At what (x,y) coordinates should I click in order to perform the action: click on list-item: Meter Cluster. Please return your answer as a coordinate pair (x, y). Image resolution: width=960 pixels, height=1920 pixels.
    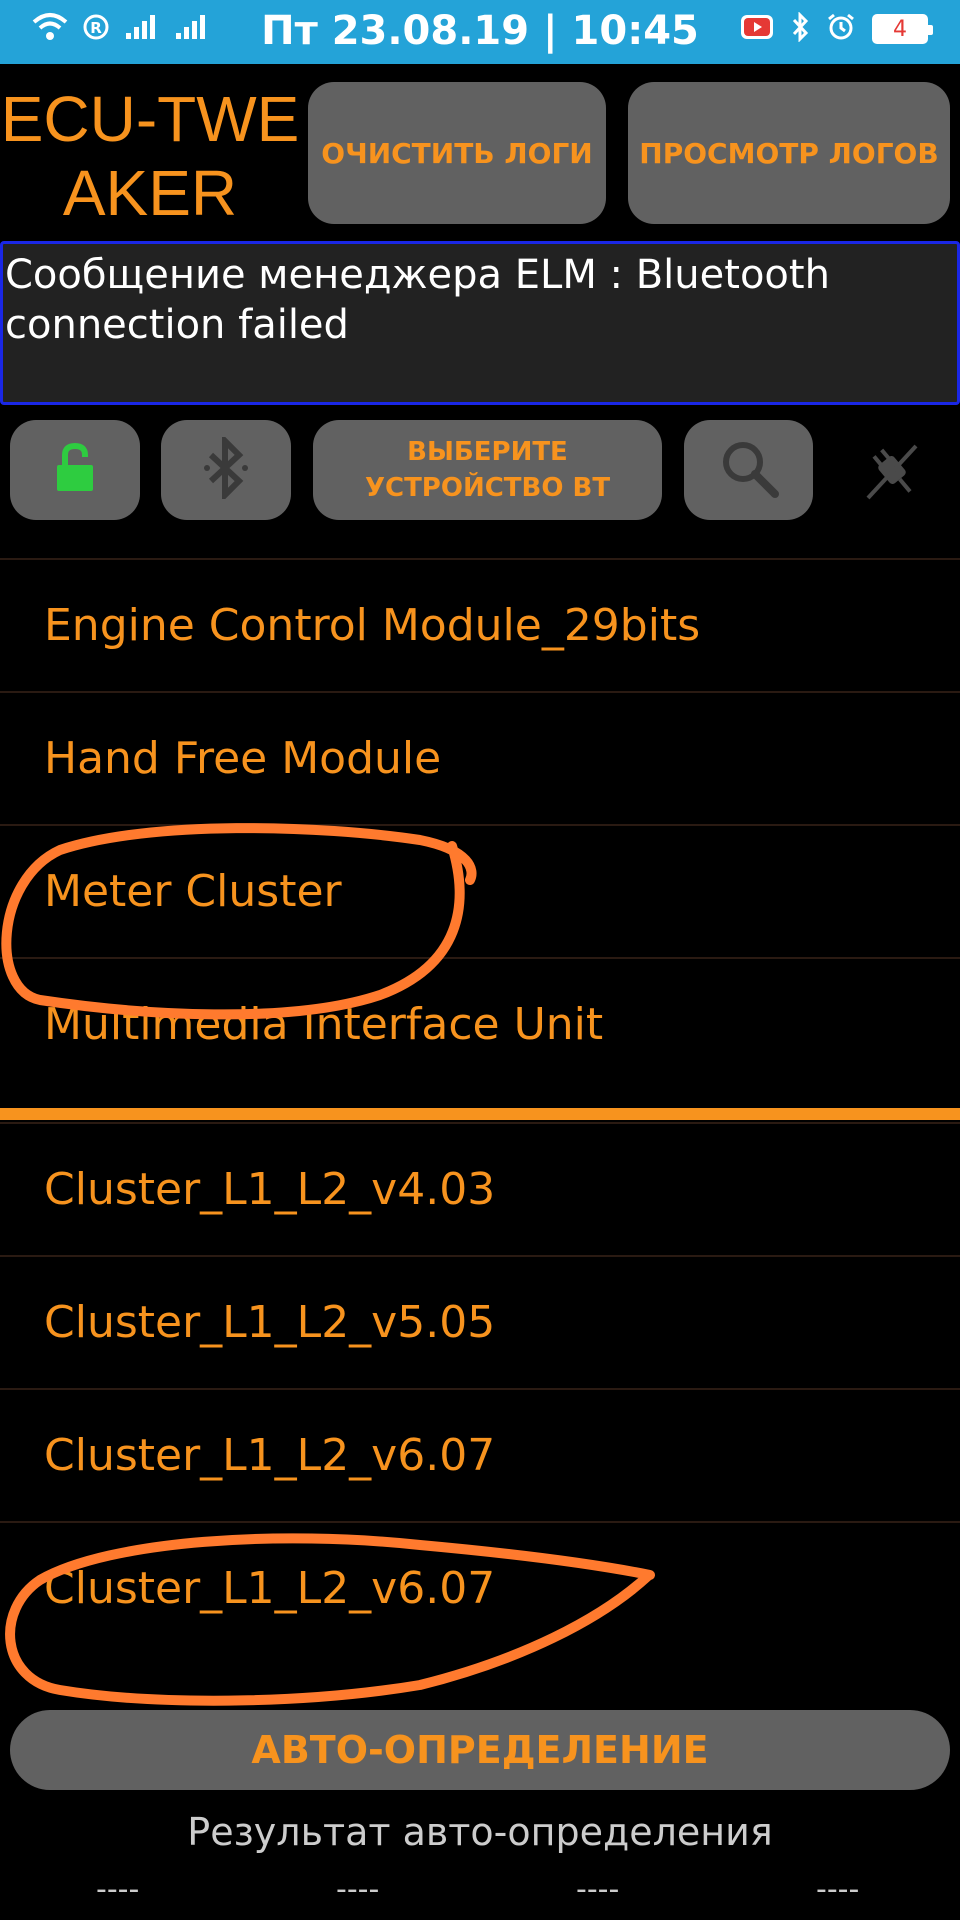
    Looking at the image, I should click on (480, 890).